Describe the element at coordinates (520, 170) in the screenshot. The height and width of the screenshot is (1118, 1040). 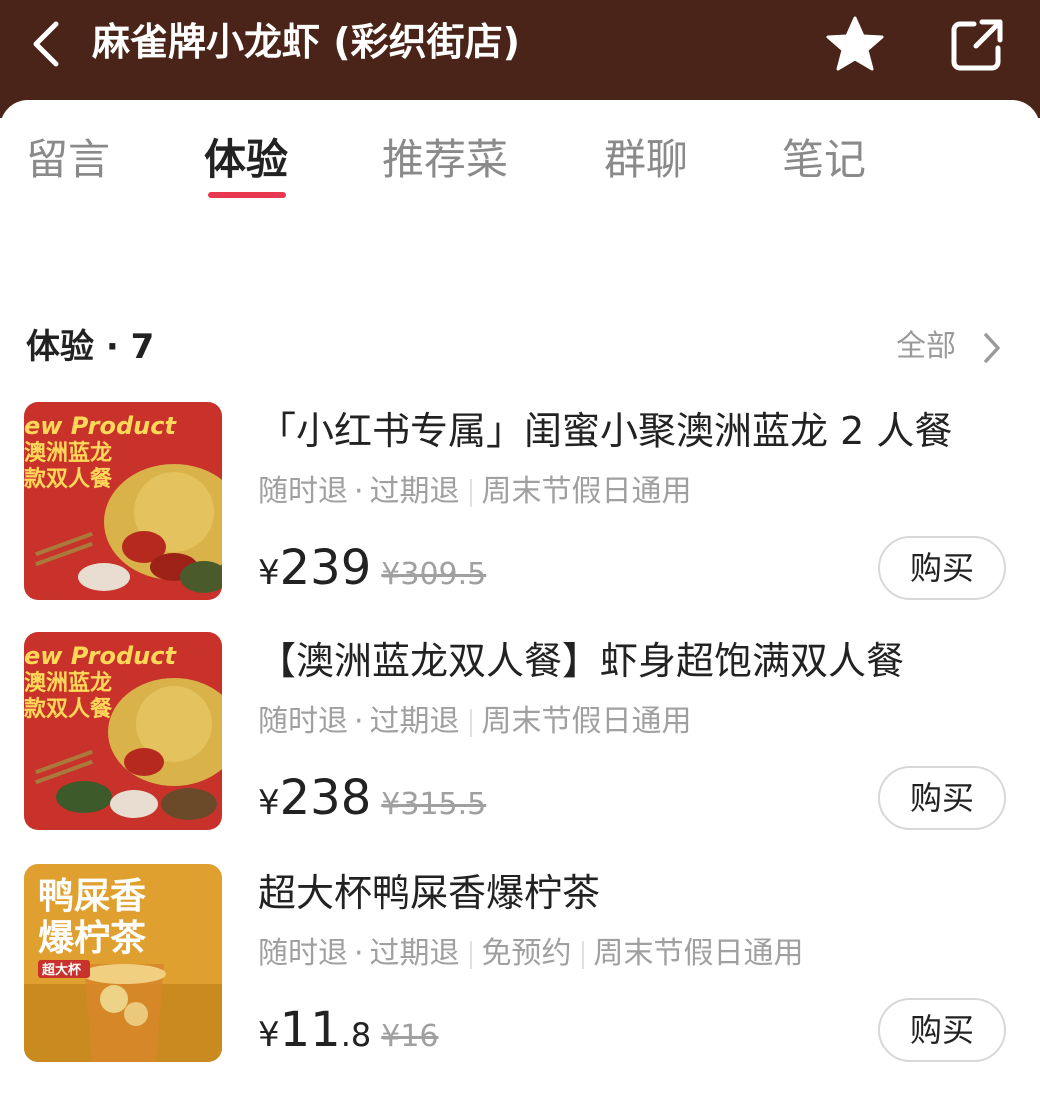
I see `tab-bar: 留言 体验 推荐菜 群聊 笔记` at that location.